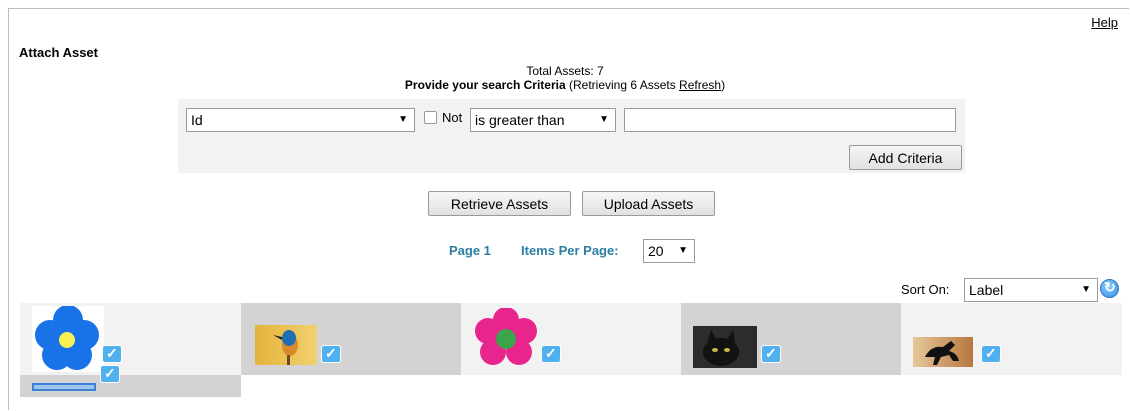 The height and width of the screenshot is (411, 1130). Describe the element at coordinates (286, 345) in the screenshot. I see `kingfisher-thumbnail` at that location.